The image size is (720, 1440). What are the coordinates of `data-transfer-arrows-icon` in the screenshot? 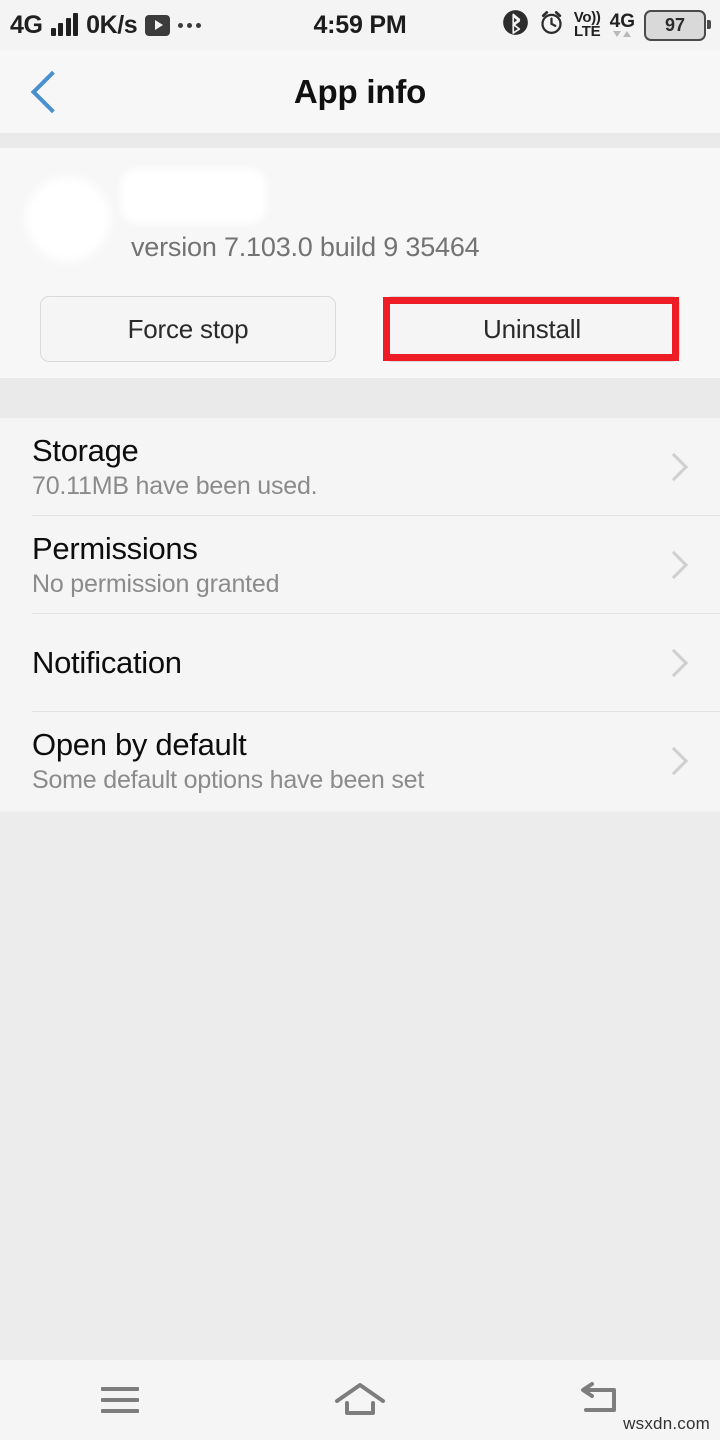 It's located at (622, 34).